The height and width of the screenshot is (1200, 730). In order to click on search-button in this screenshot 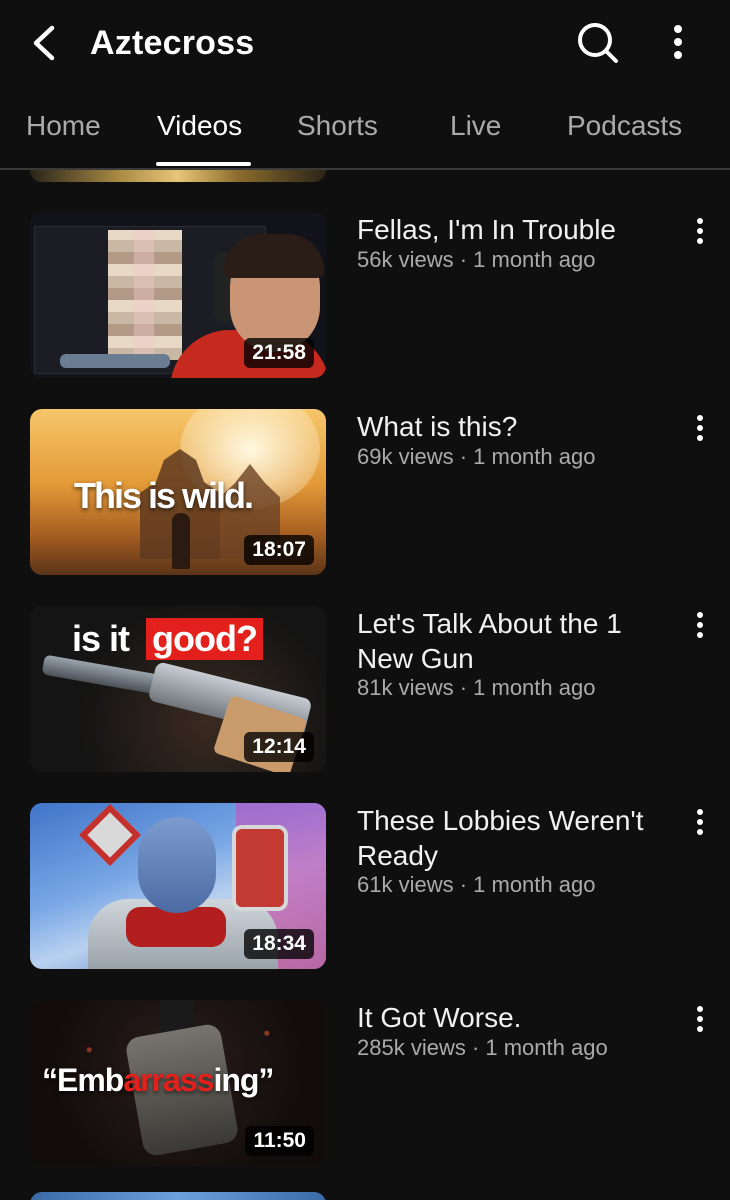, I will do `click(597, 43)`.